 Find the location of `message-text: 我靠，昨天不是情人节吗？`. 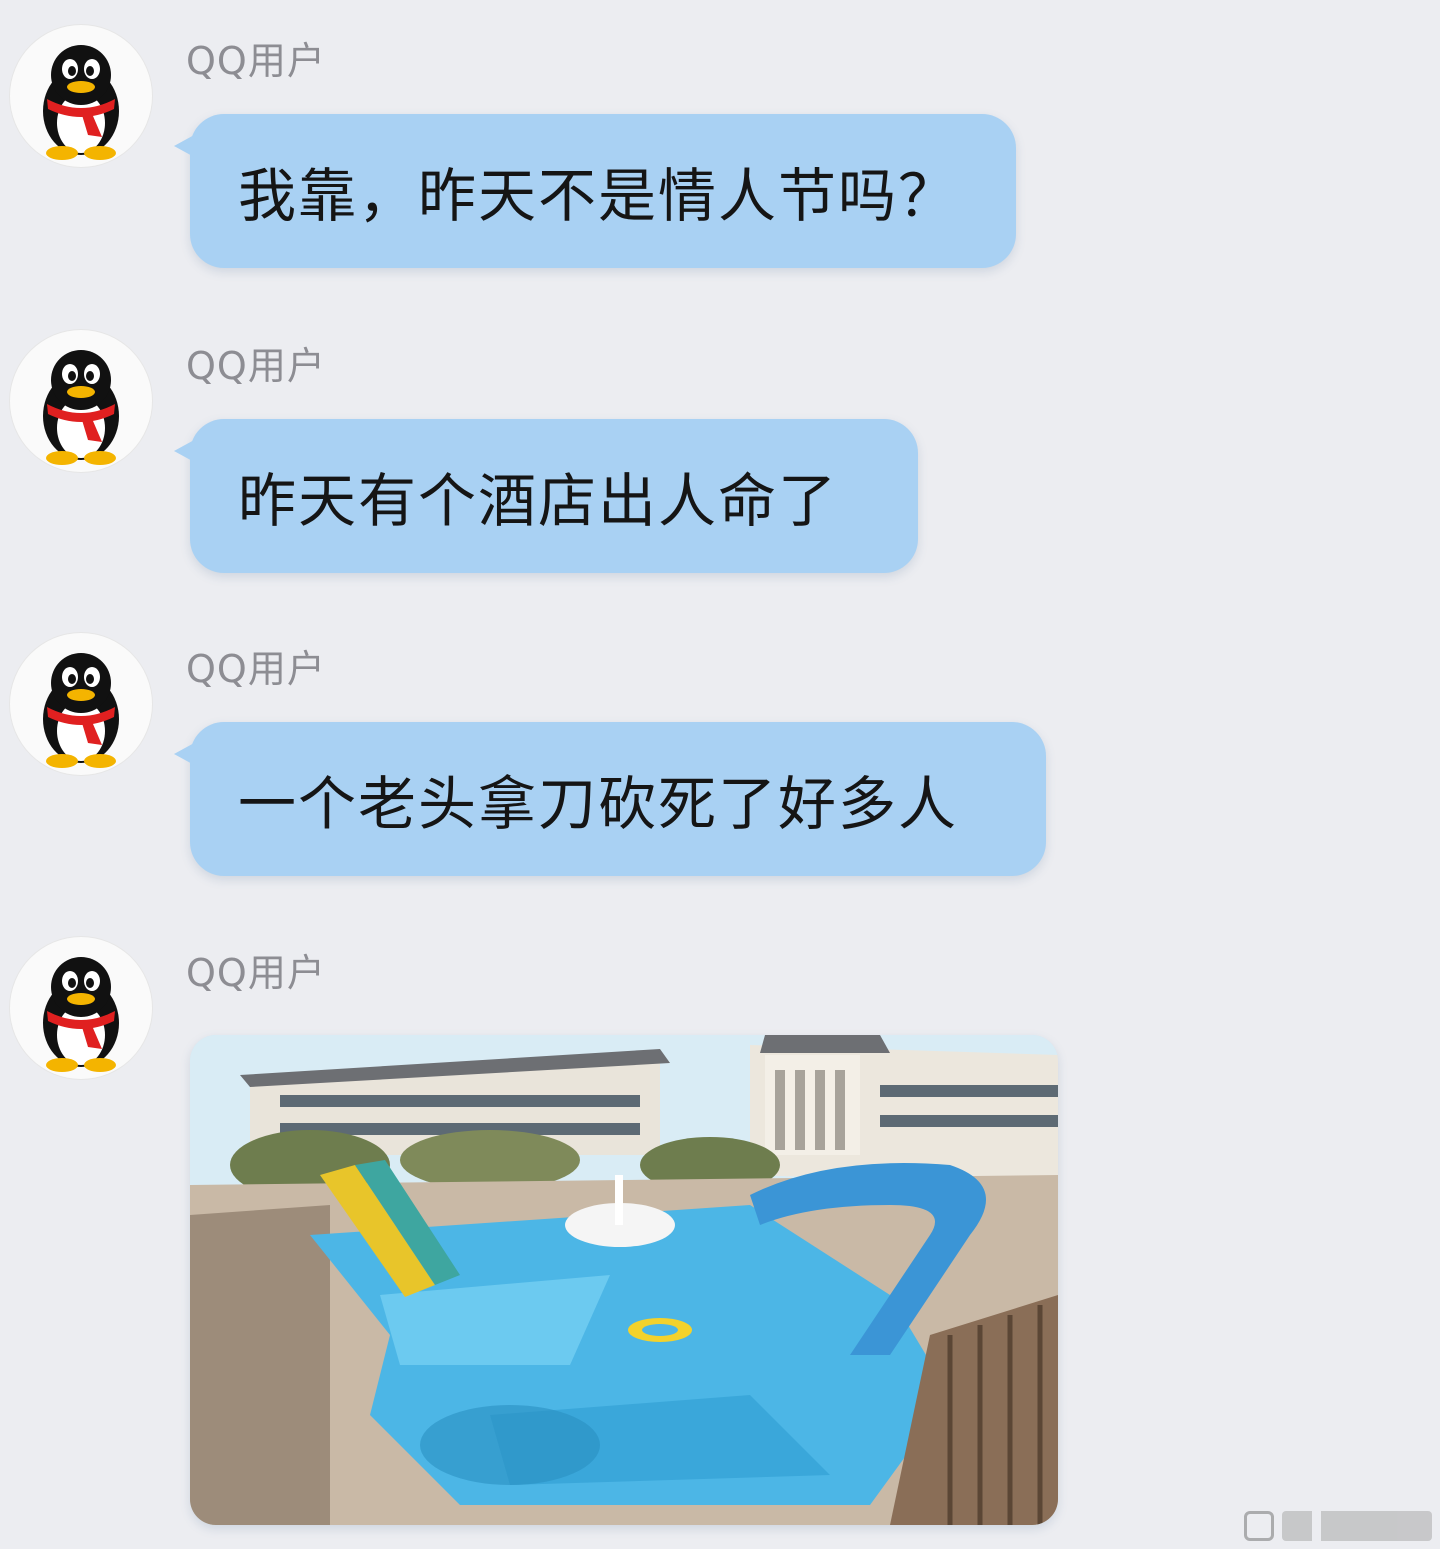

message-text: 我靠，昨天不是情人节吗？ is located at coordinates (598, 196).